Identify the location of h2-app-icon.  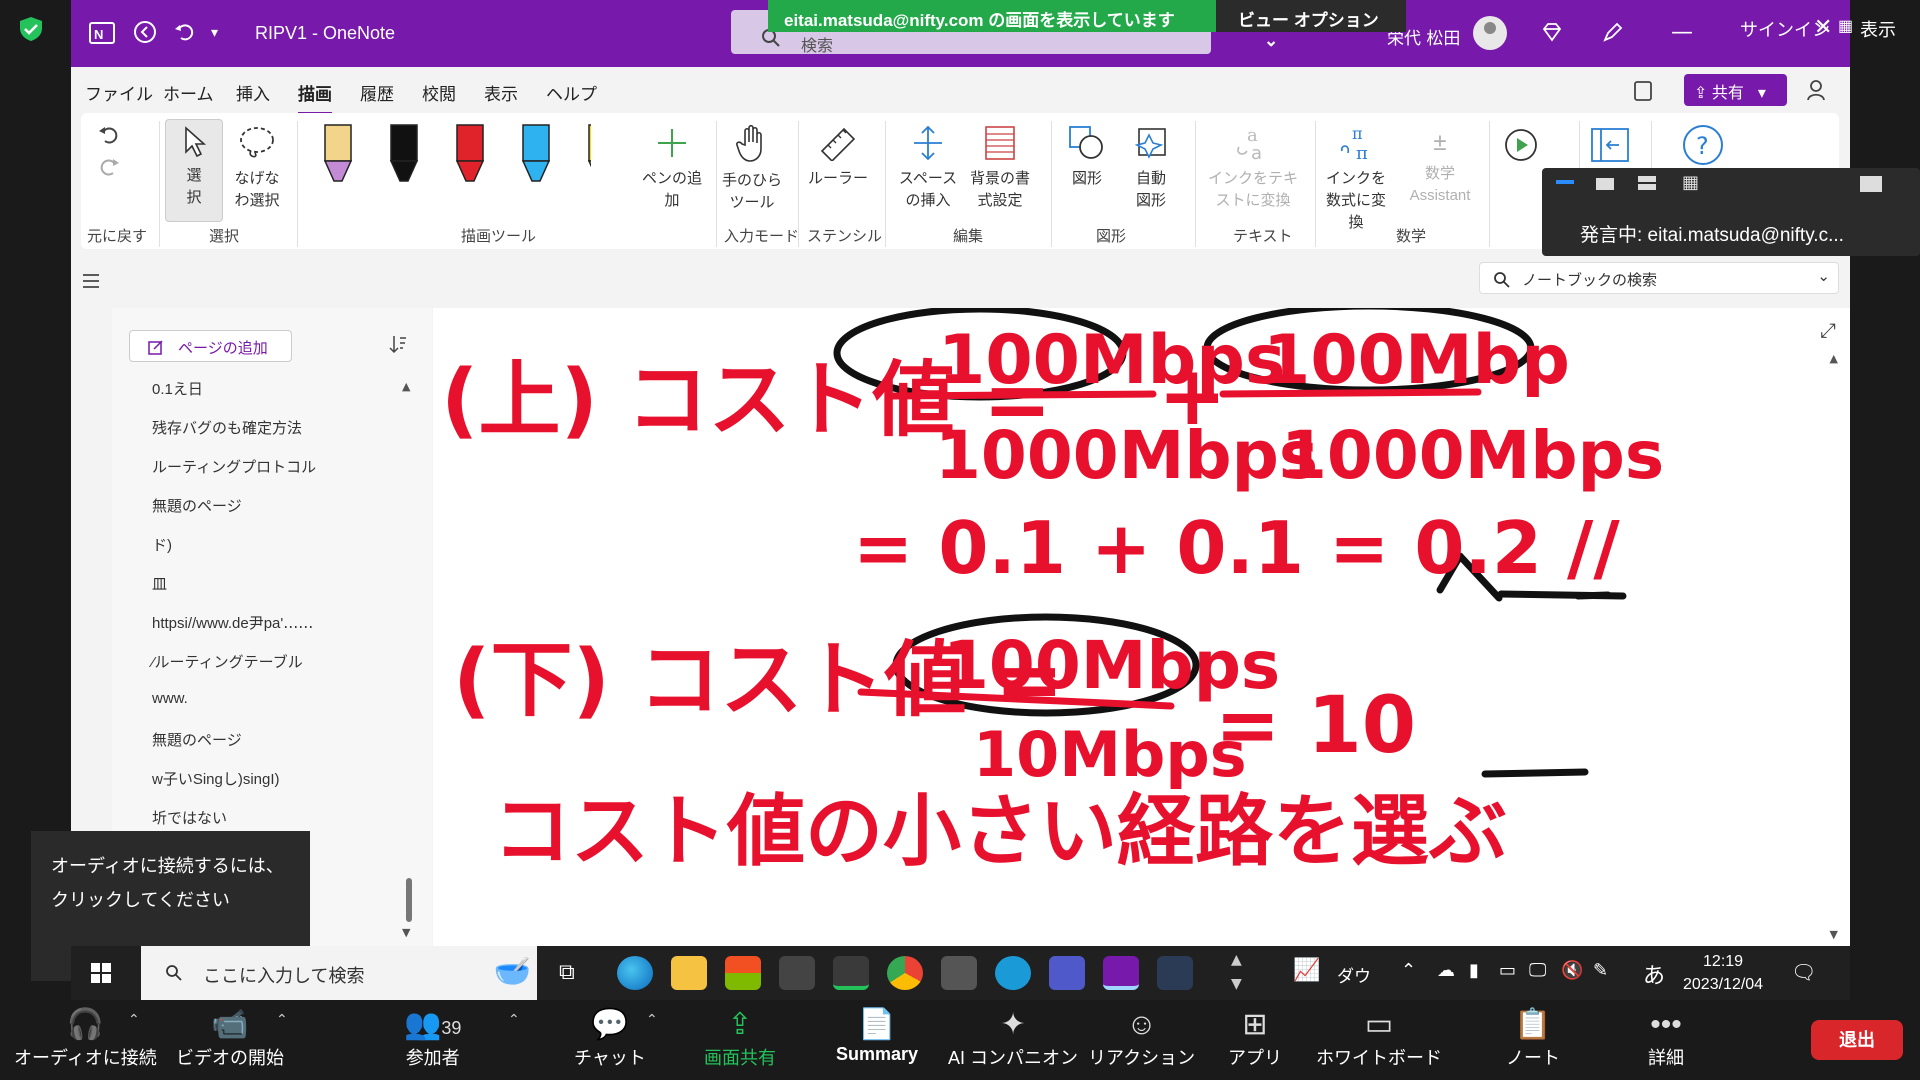
(1175, 973).